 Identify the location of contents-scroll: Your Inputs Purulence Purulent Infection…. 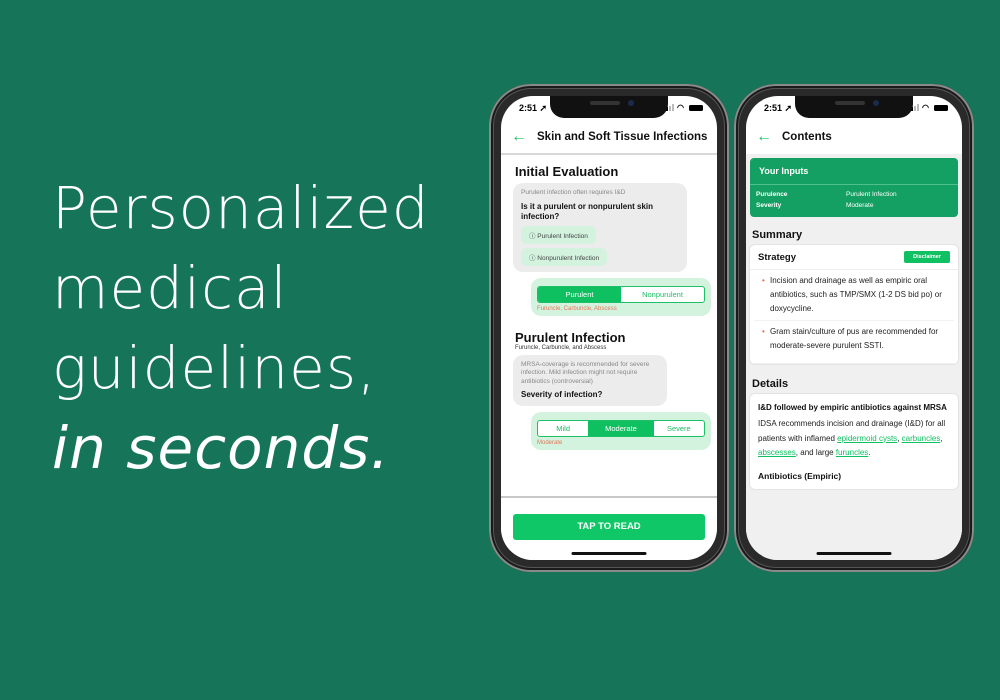
(854, 357).